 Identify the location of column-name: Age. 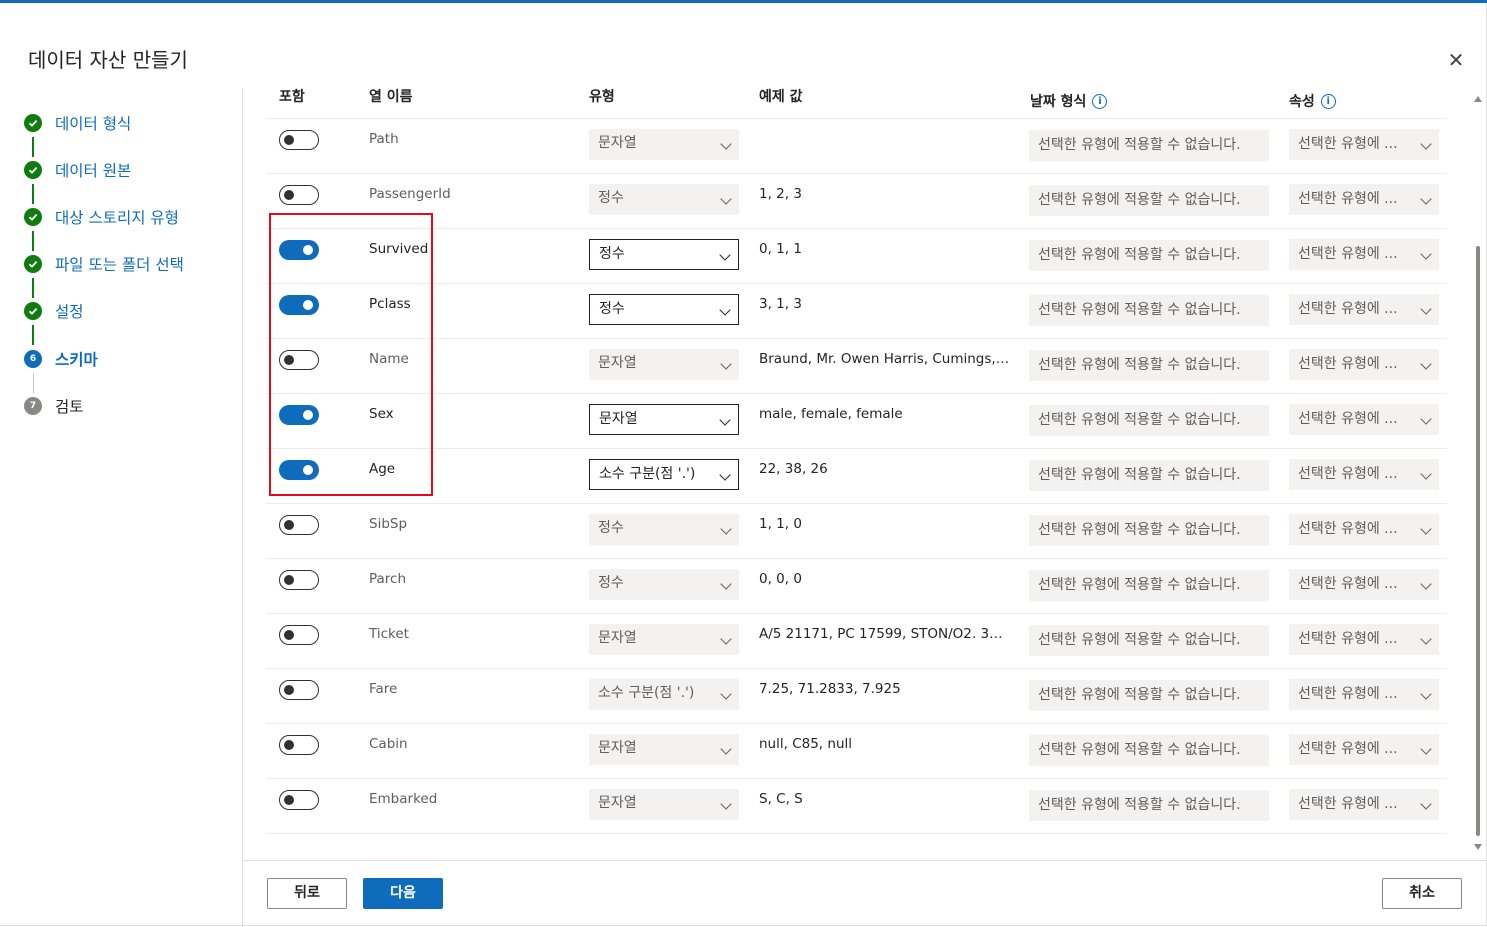
(382, 469).